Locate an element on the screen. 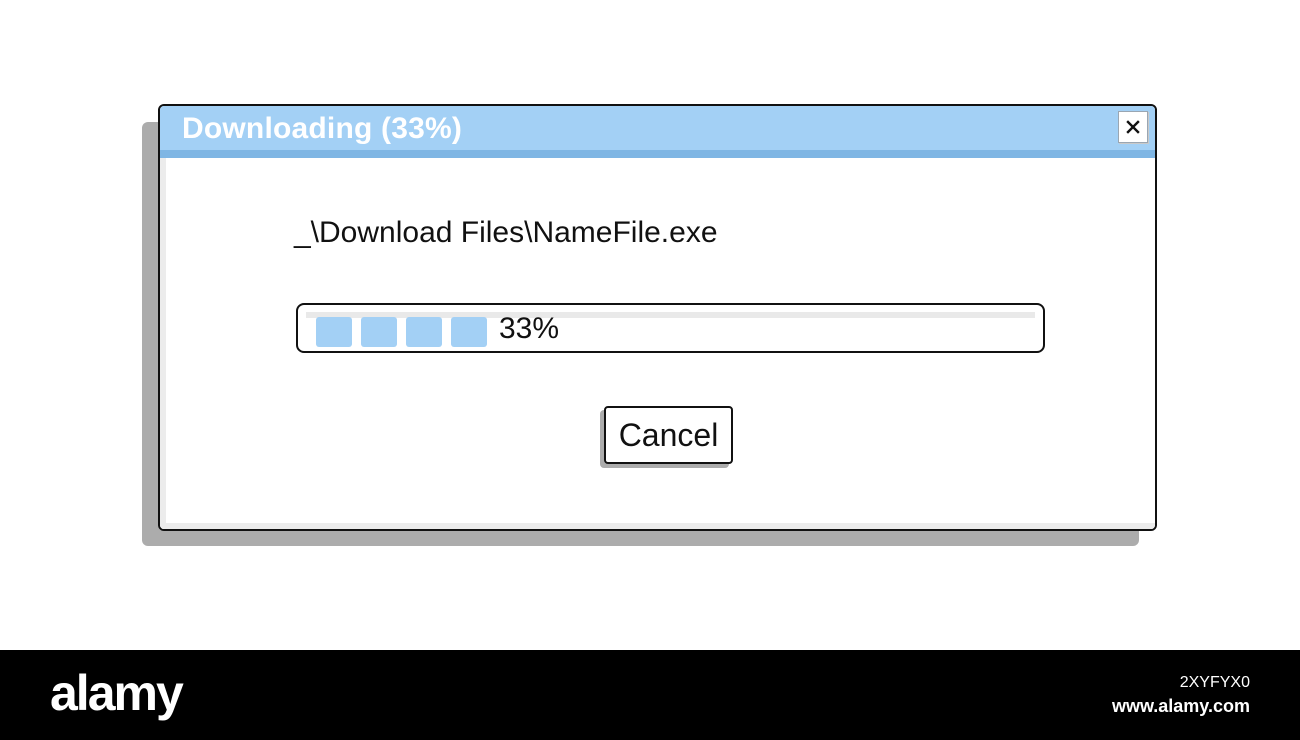 This screenshot has width=1300, height=740. cancel-button: Cancel is located at coordinates (668, 435).